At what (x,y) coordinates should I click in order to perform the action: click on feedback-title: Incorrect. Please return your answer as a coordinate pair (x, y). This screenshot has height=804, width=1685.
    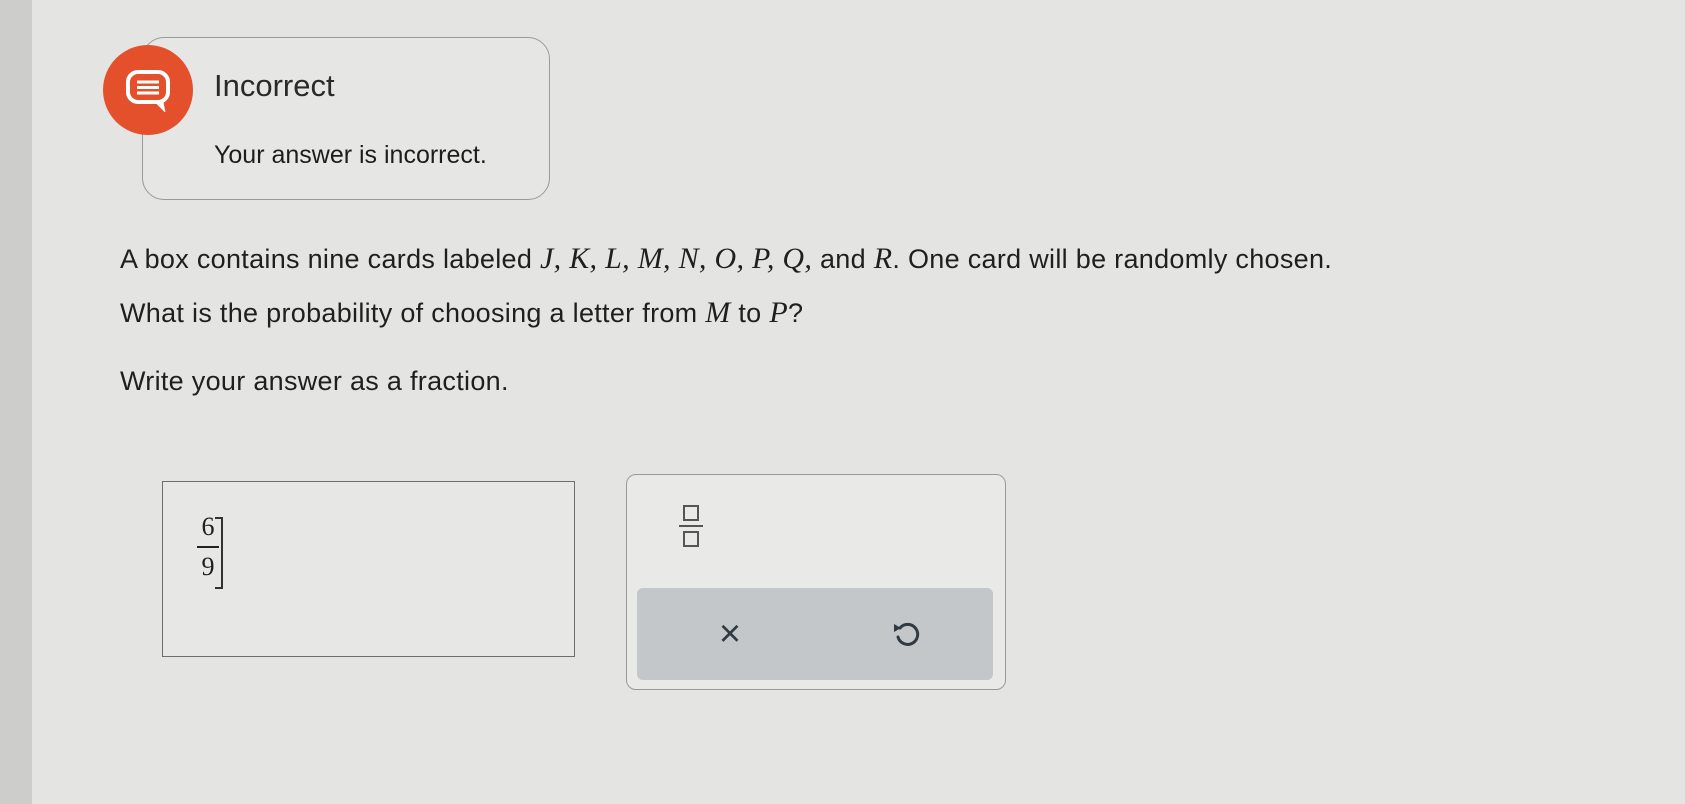
    Looking at the image, I should click on (274, 85).